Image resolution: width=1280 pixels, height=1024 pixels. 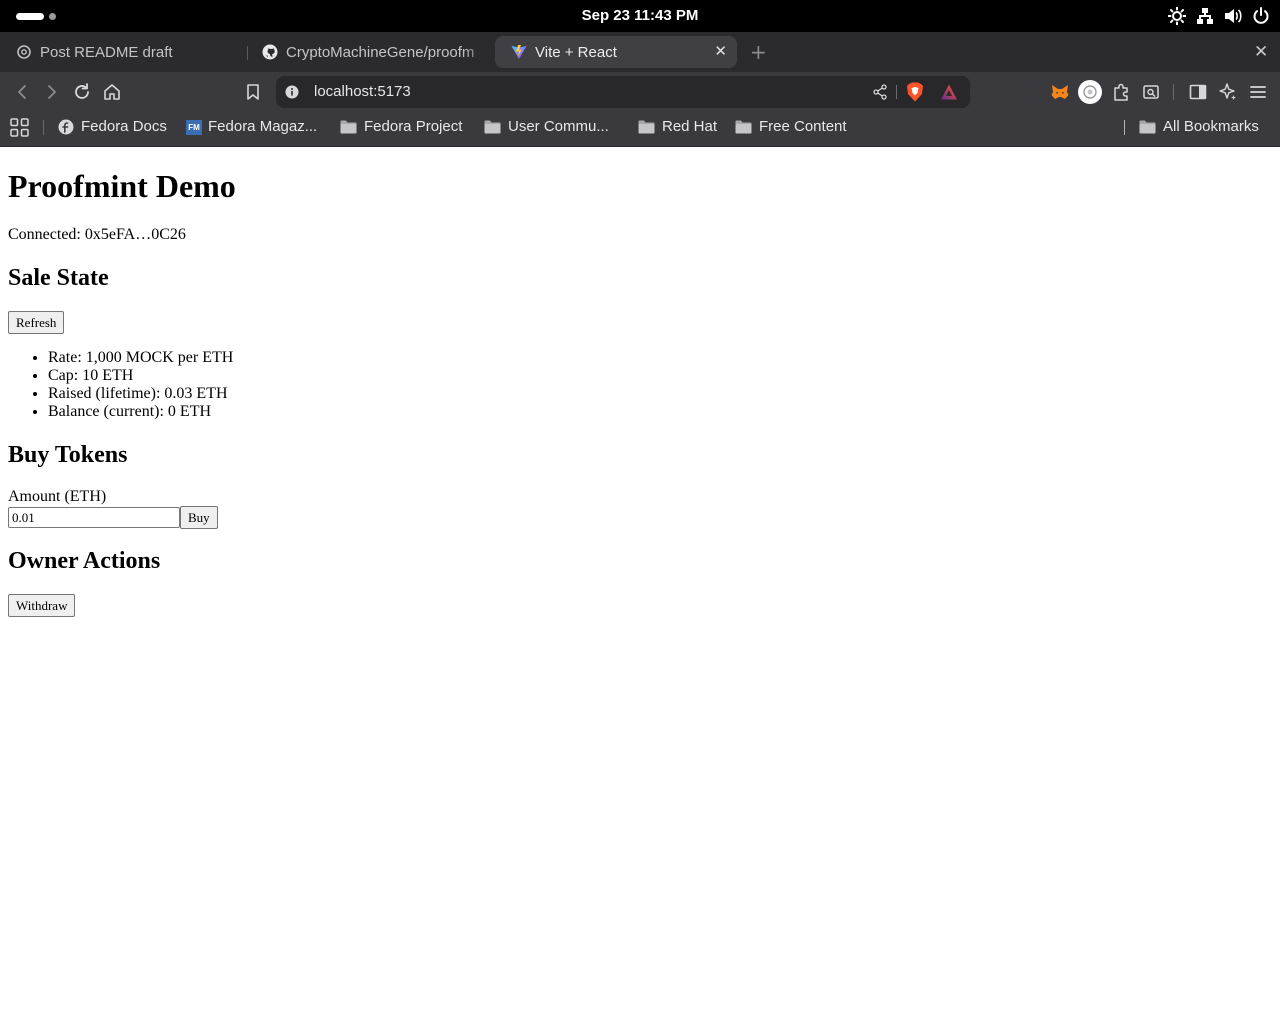 What do you see at coordinates (576, 52) in the screenshot?
I see `tab-title: Vite + React` at bounding box center [576, 52].